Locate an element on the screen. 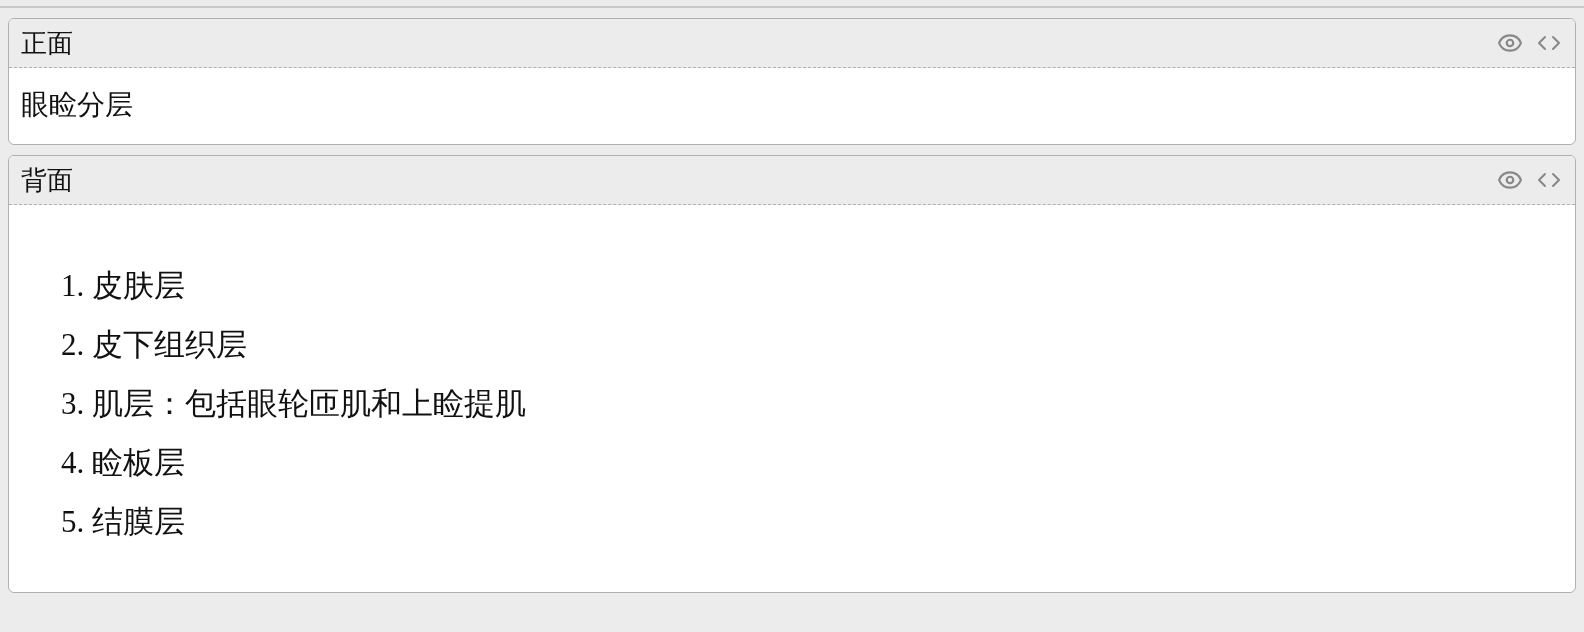 This screenshot has height=632, width=1584. list-item-text: 皮肤层 is located at coordinates (139, 285).